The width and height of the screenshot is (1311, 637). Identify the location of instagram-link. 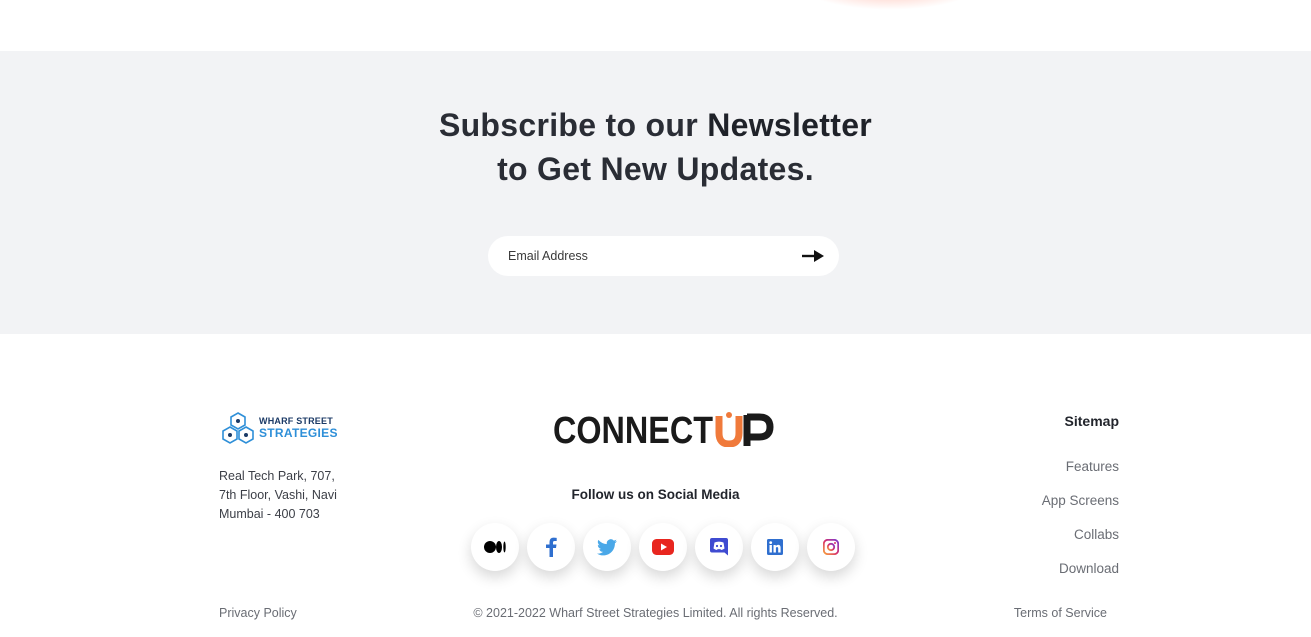
(831, 547).